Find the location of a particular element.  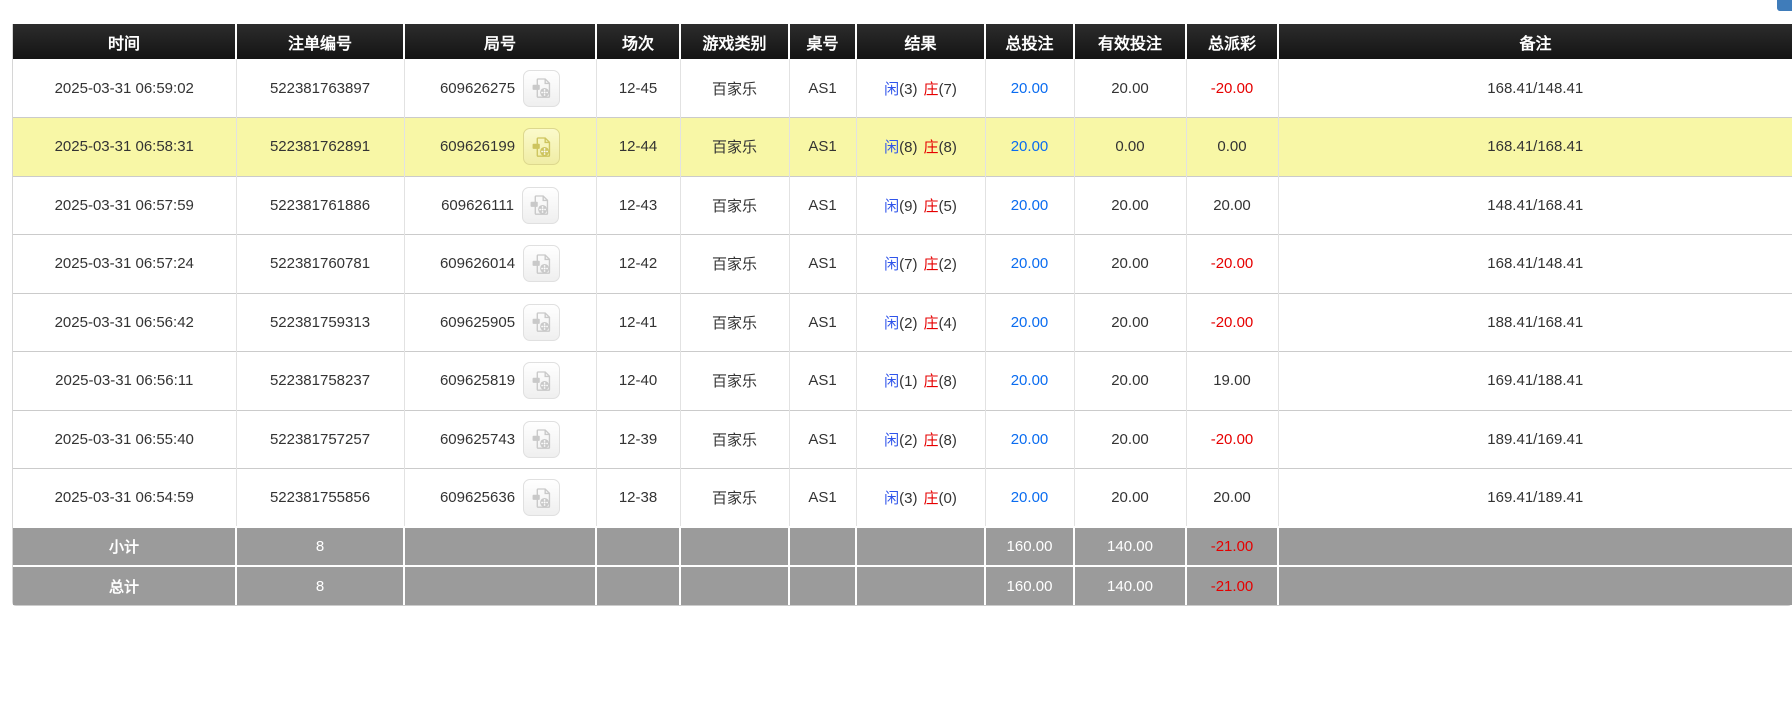

cell-round-no: 609626014 is located at coordinates (500, 263).